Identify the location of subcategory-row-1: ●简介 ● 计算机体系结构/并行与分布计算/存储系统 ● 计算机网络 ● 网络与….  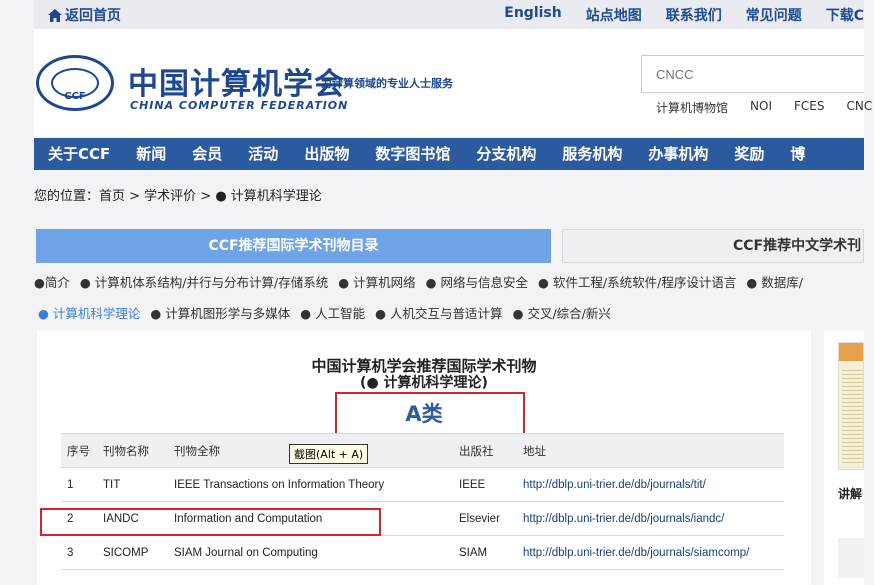
(418, 281).